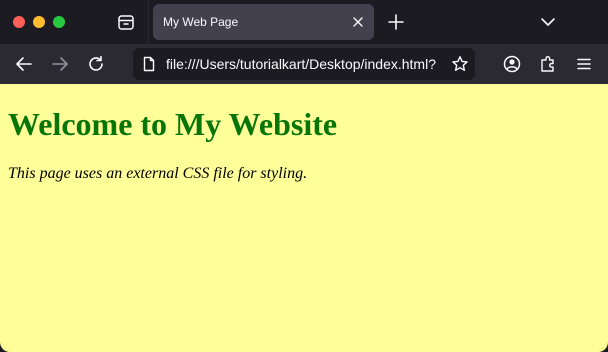 This screenshot has height=352, width=608. Describe the element at coordinates (201, 22) in the screenshot. I see `tab-title: My Web Page` at that location.